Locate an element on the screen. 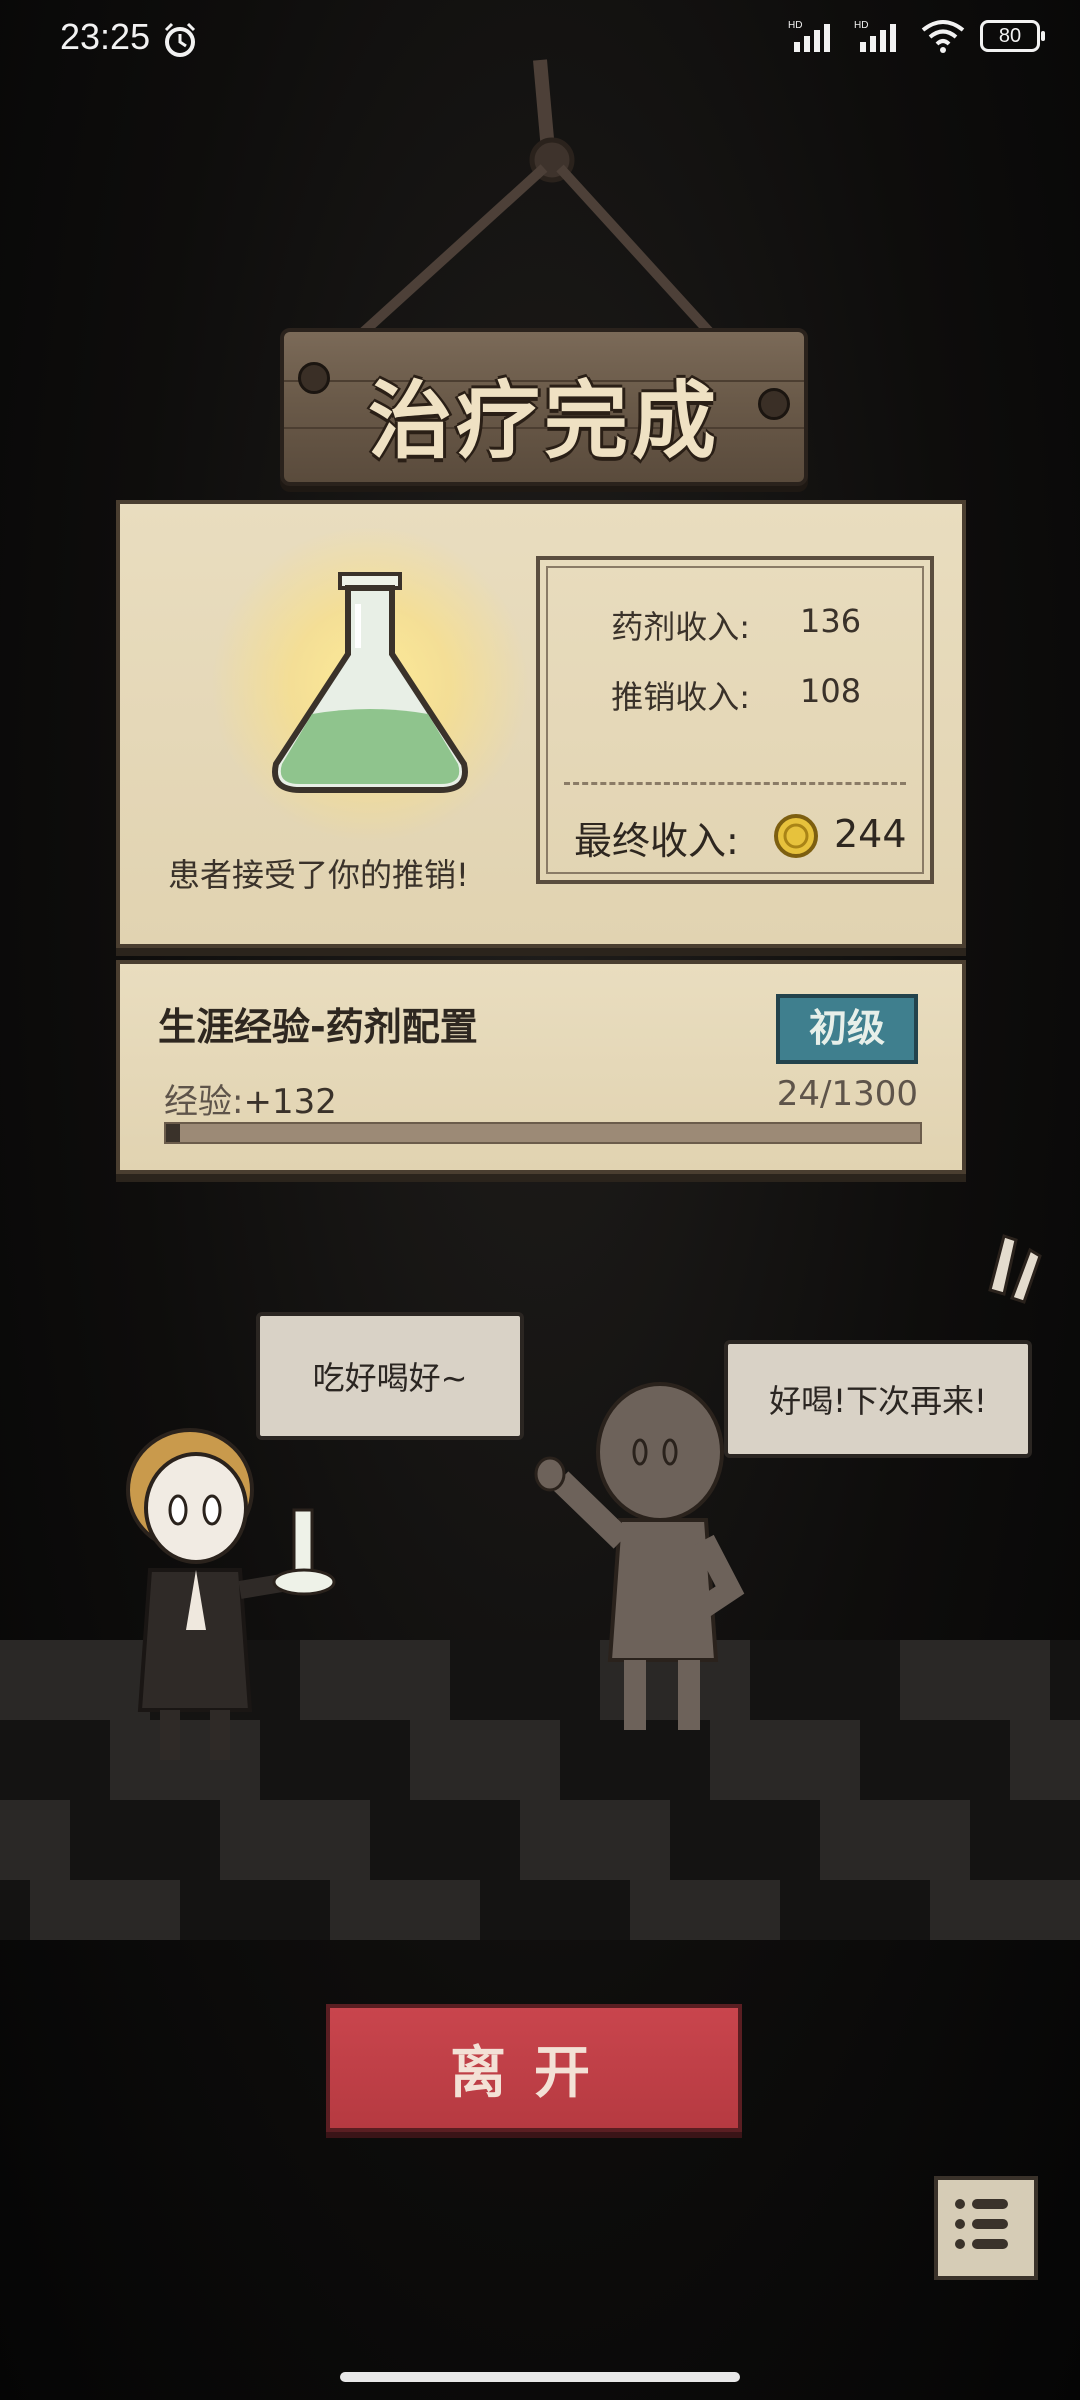 The image size is (1080, 2400). potion-income-value: 136 is located at coordinates (831, 621).